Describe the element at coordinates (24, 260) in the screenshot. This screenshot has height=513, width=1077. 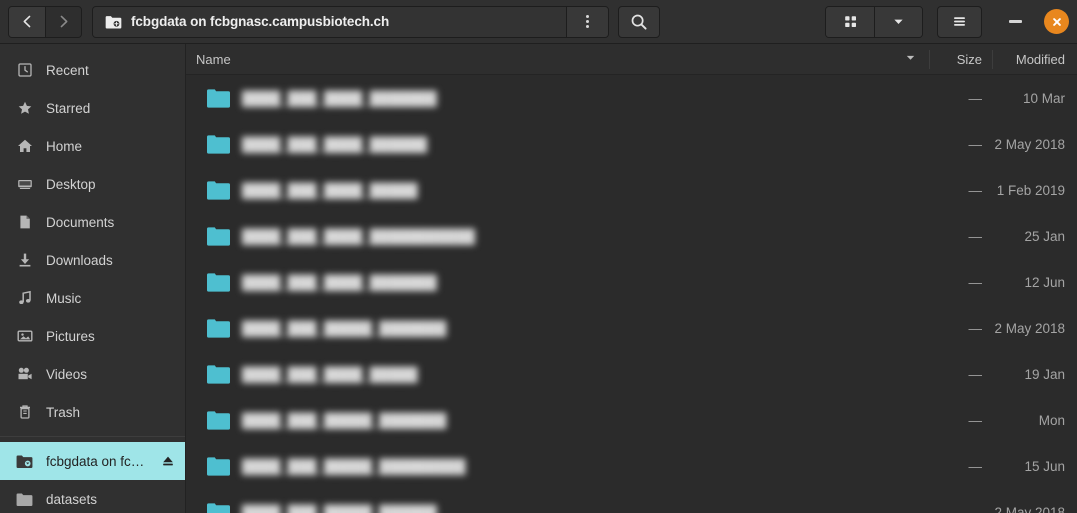
I see `download-icon` at that location.